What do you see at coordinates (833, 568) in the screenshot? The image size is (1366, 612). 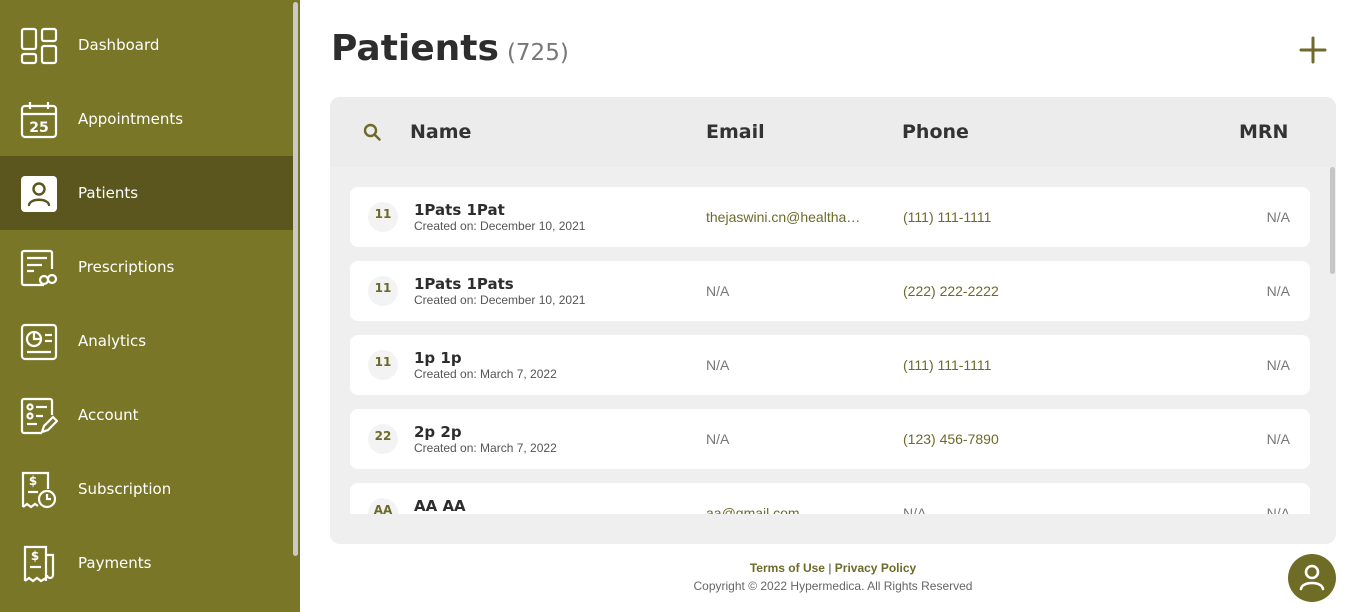 I see `footer-links: Terms of Use | Privacy Policy` at bounding box center [833, 568].